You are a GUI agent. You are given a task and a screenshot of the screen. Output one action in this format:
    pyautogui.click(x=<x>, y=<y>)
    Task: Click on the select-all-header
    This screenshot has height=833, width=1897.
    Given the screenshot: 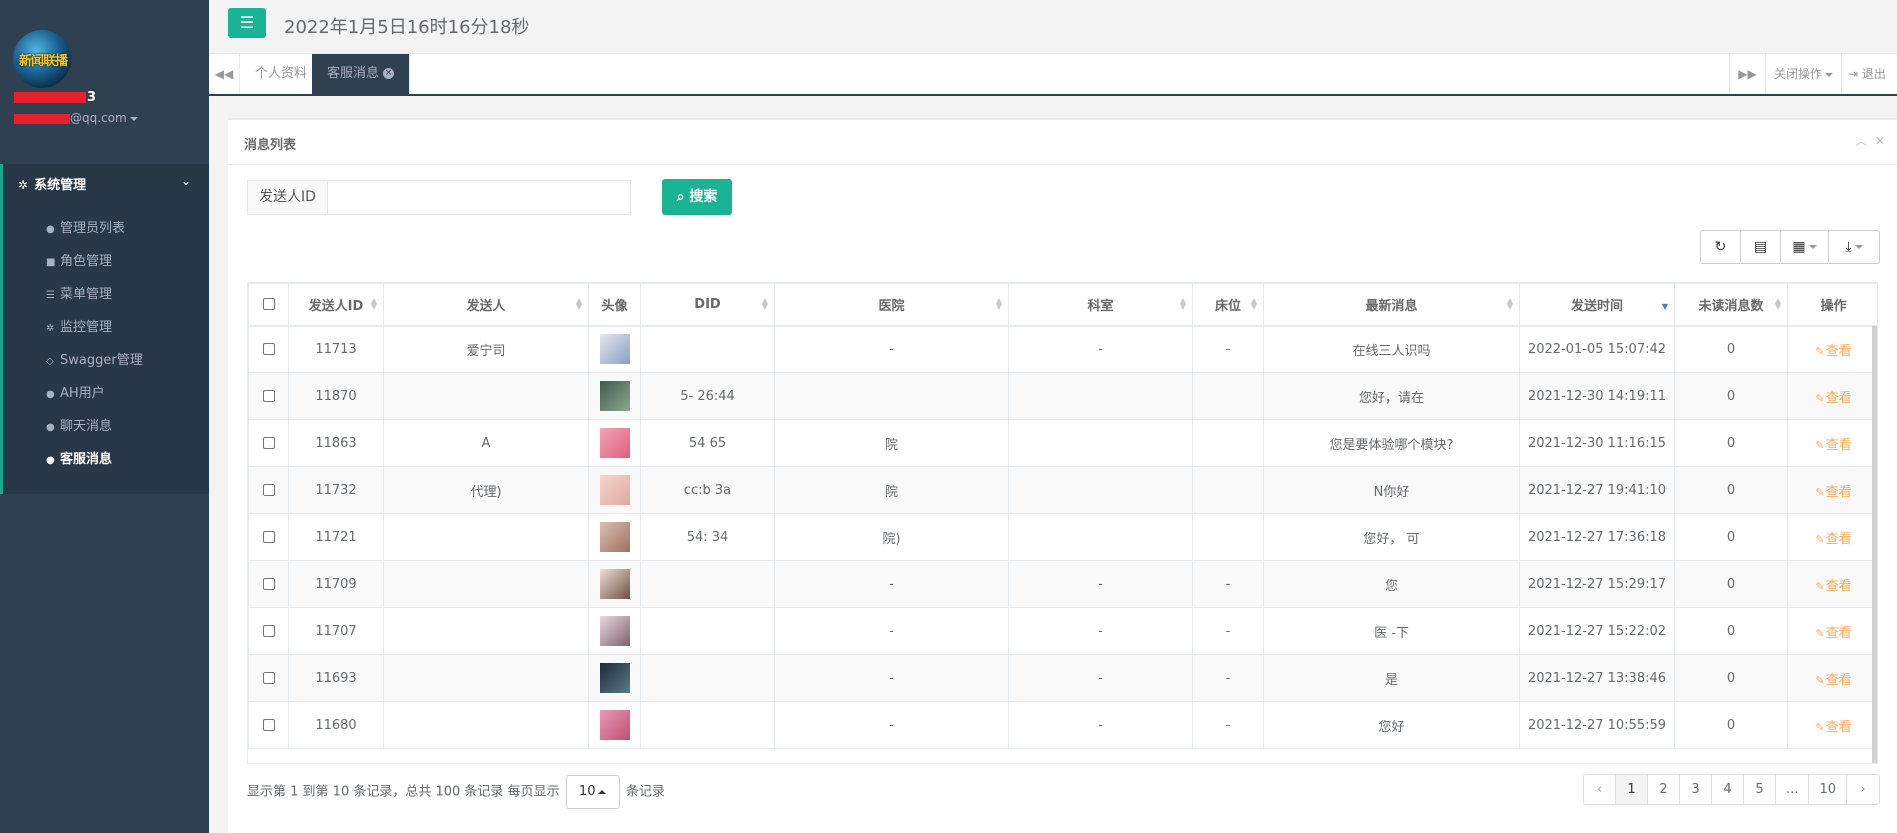 What is the action you would take?
    pyautogui.click(x=268, y=305)
    